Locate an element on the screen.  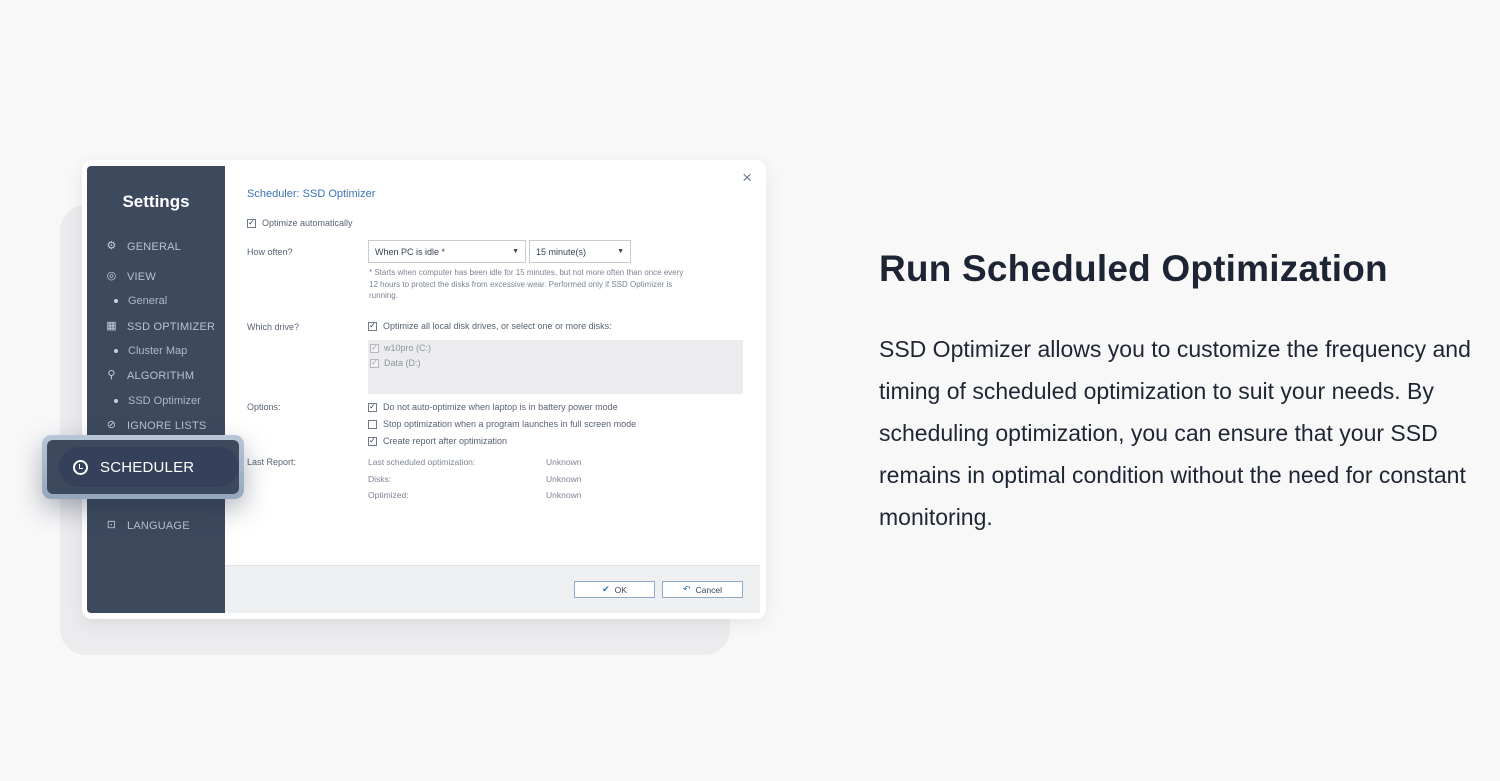
cancel-button: ↶ Cancel is located at coordinates (702, 589).